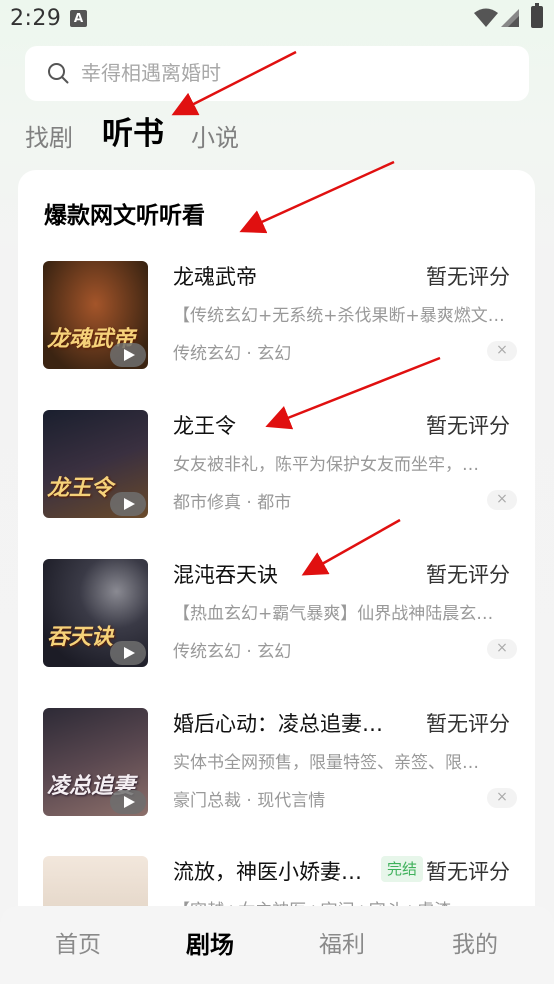 The height and width of the screenshot is (984, 554). Describe the element at coordinates (402, 869) in the screenshot. I see `status-badge: 完结` at that location.